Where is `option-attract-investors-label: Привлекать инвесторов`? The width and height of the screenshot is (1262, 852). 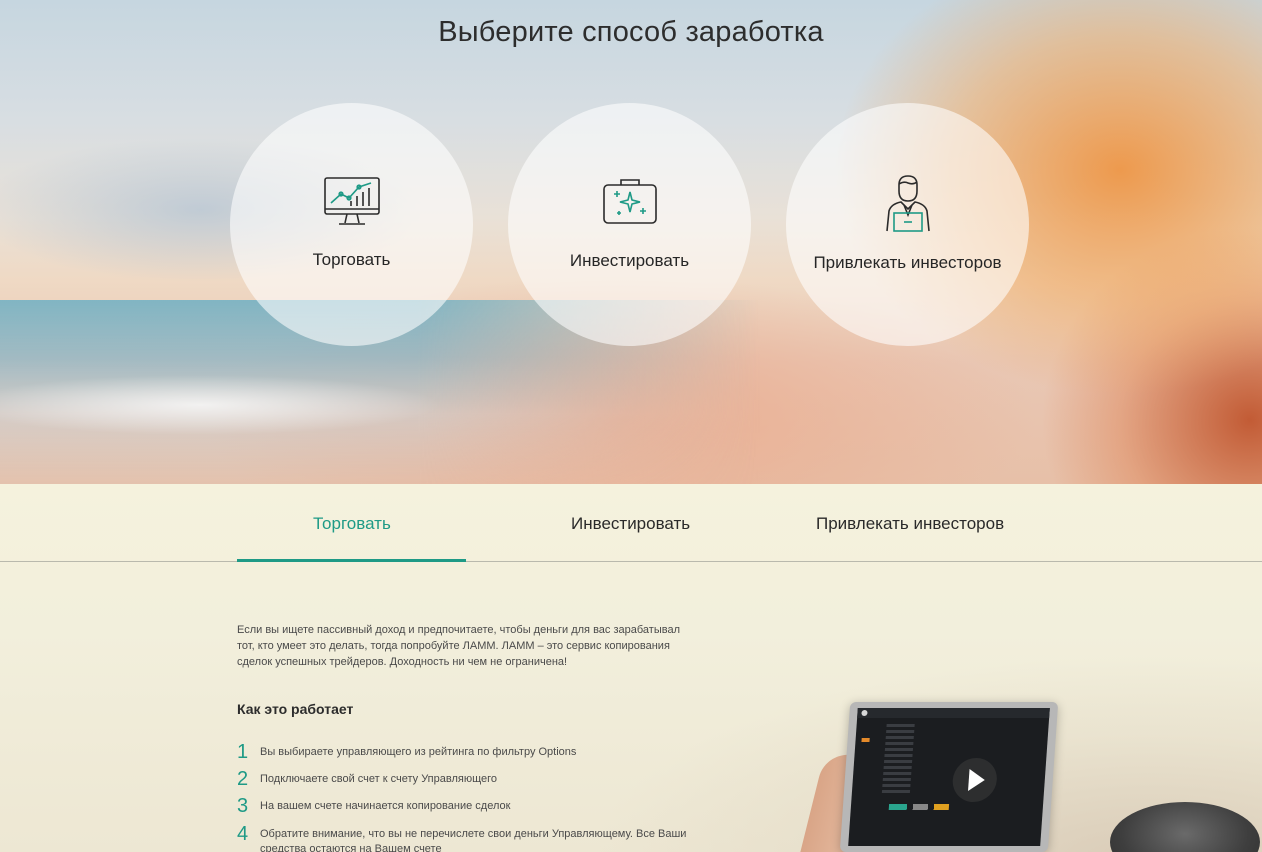
option-attract-investors-label: Привлекать инвесторов is located at coordinates (907, 262).